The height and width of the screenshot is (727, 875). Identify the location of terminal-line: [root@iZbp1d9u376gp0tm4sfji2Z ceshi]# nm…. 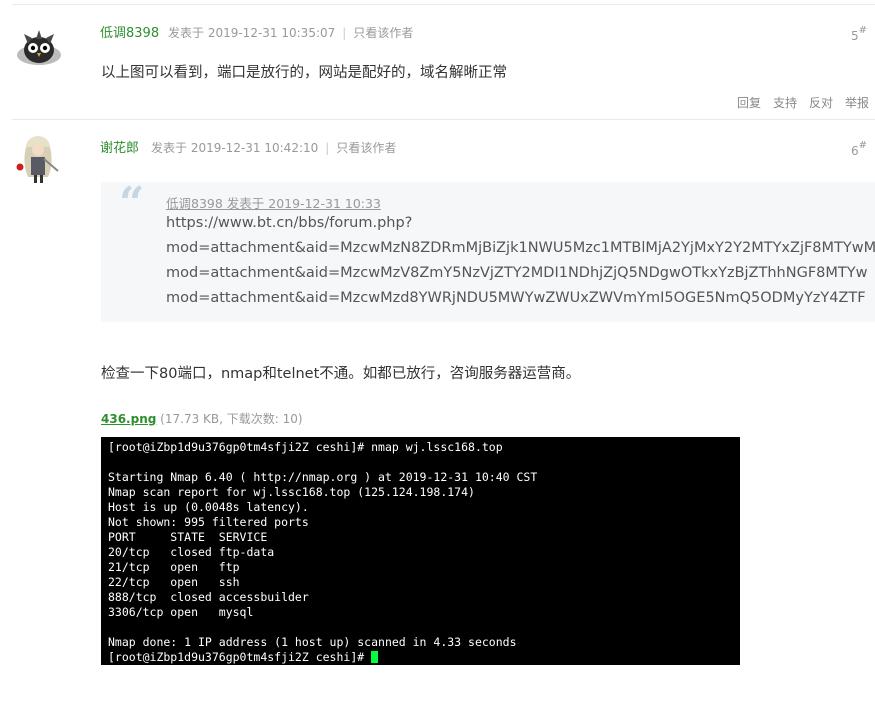
(305, 447).